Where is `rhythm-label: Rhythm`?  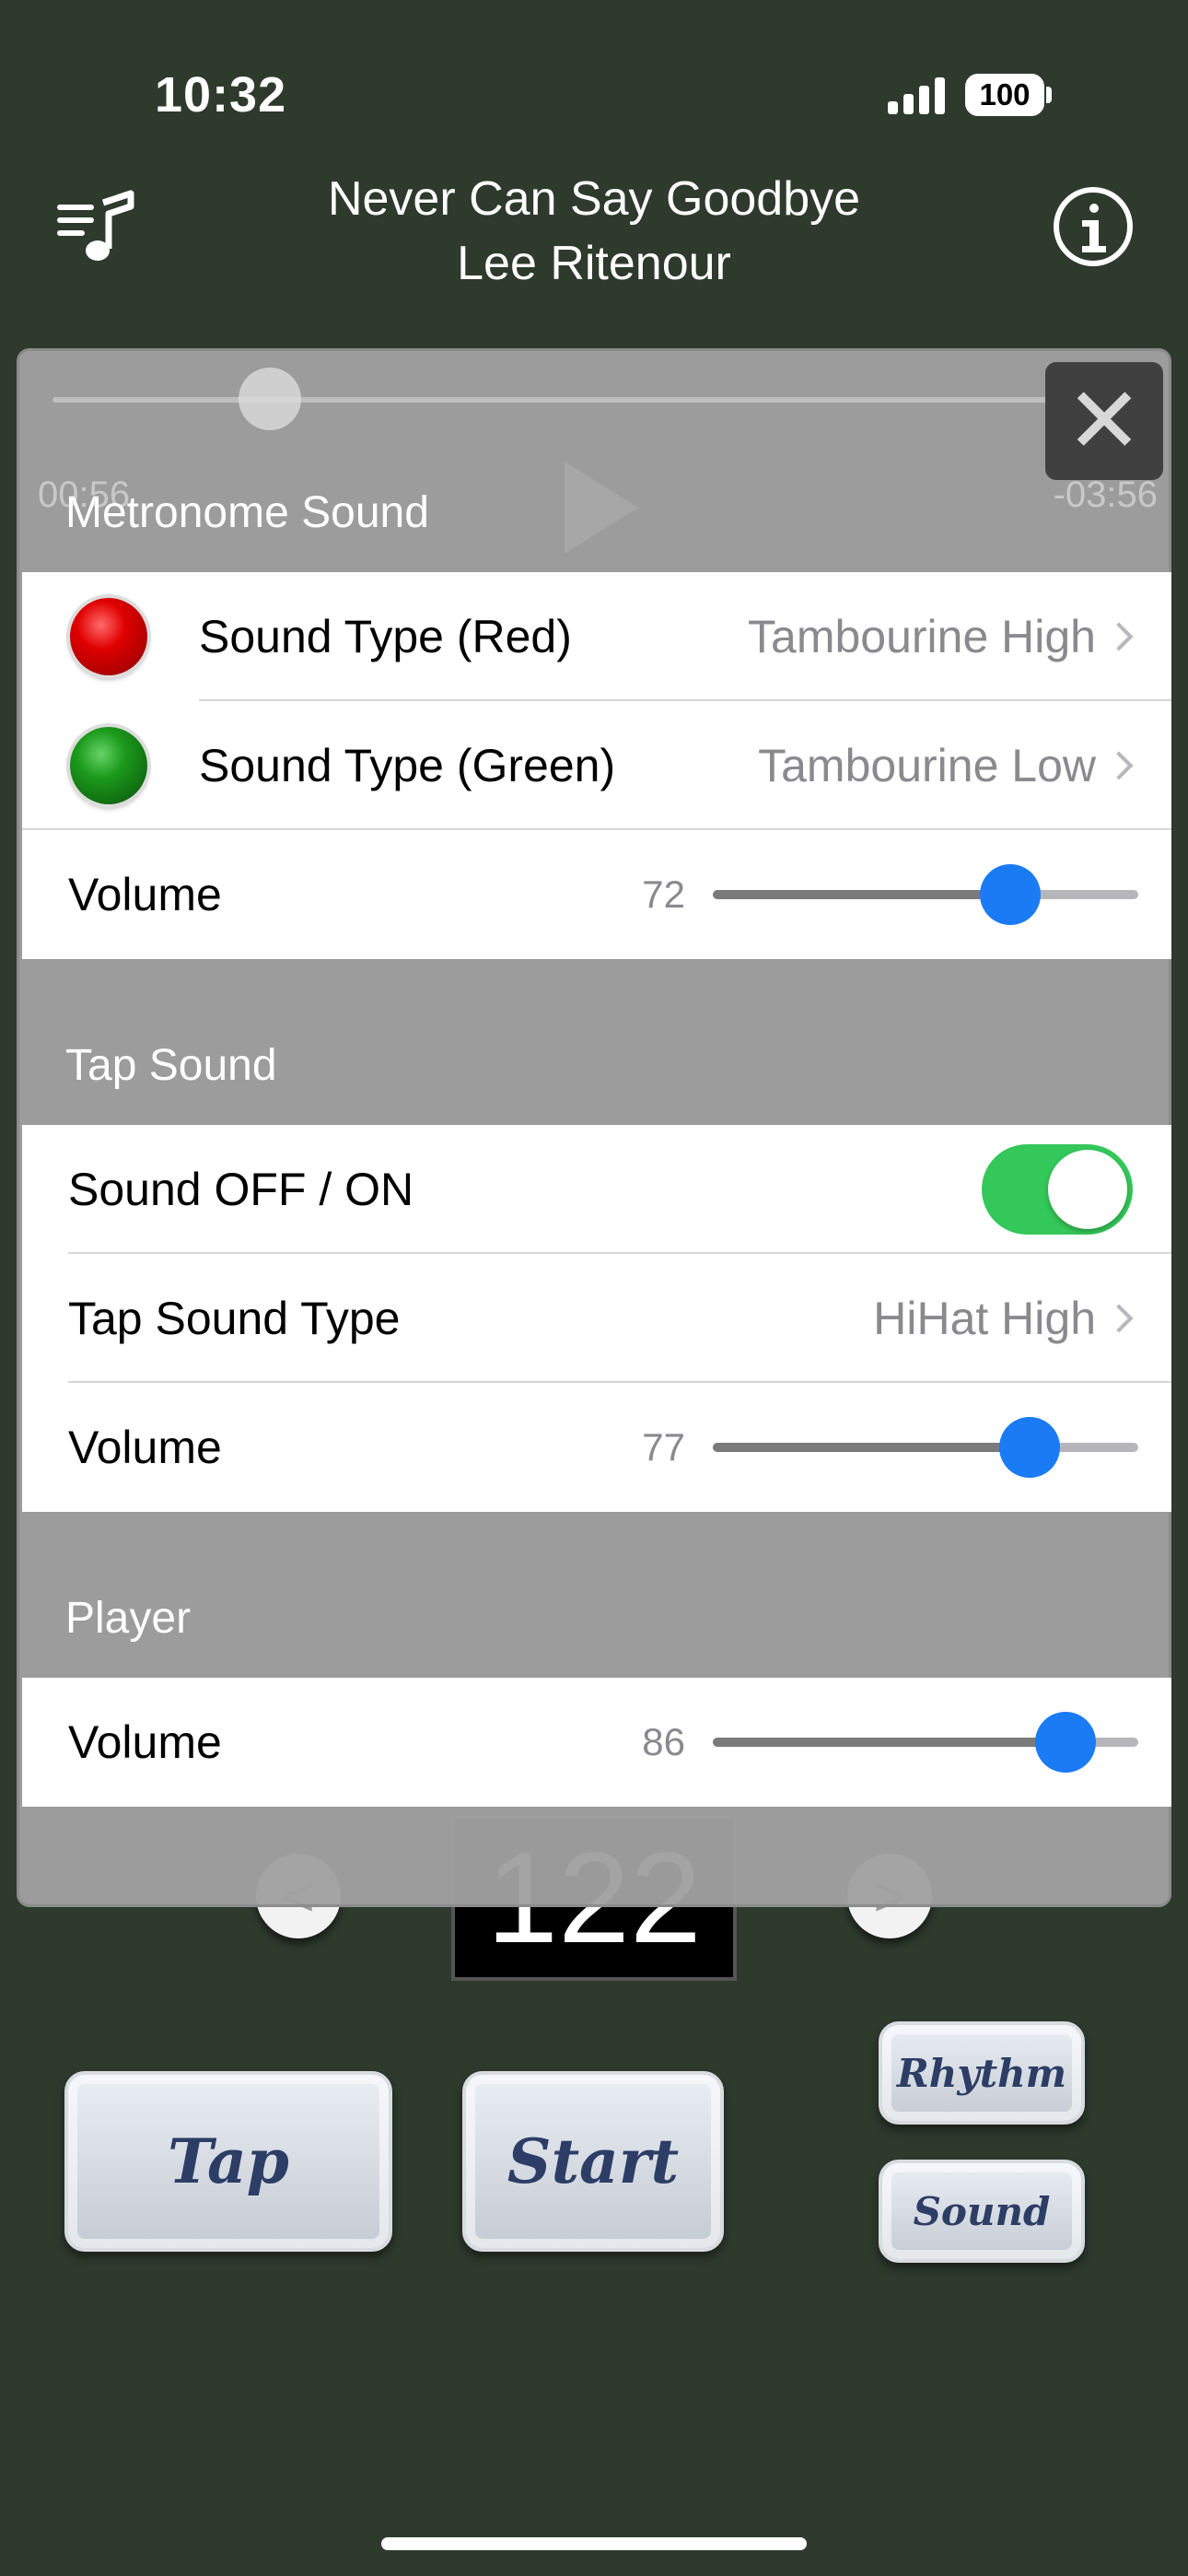 rhythm-label: Rhythm is located at coordinates (982, 2073).